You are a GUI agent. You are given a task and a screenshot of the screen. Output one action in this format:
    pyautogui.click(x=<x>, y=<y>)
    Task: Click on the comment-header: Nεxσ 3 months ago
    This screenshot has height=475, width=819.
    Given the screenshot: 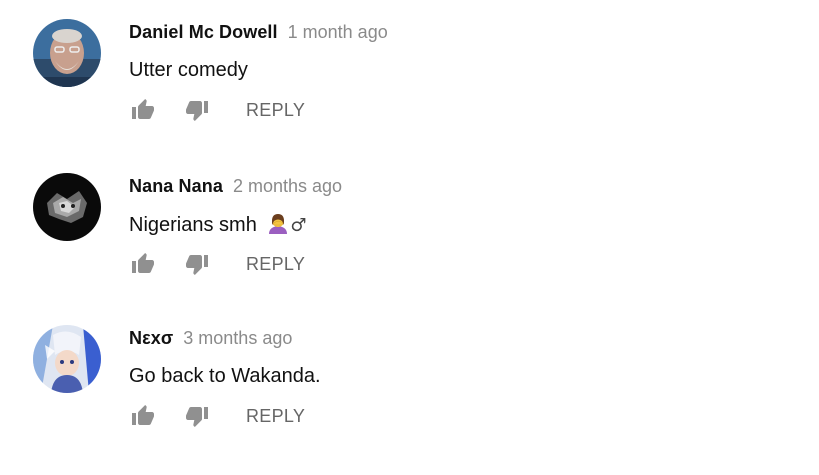 What is the action you would take?
    pyautogui.click(x=210, y=338)
    